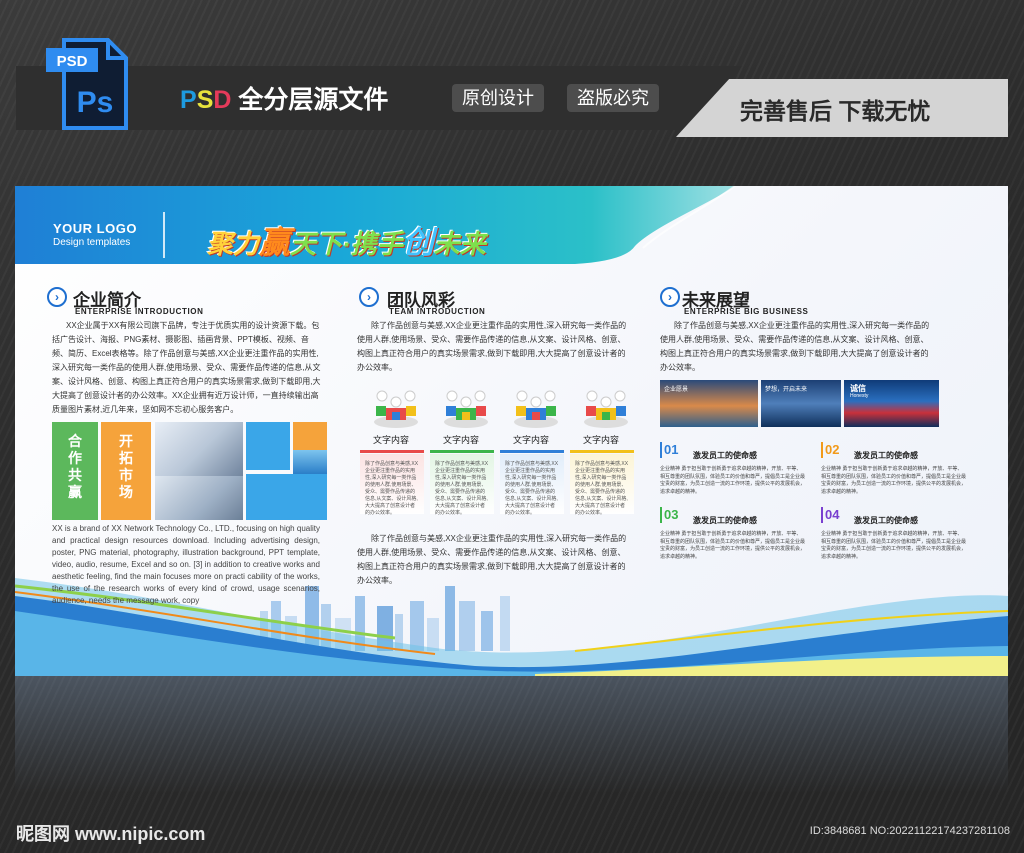 Image resolution: width=1024 pixels, height=853 pixels. What do you see at coordinates (233, 244) in the screenshot?
I see `slogan-part: 聚力` at bounding box center [233, 244].